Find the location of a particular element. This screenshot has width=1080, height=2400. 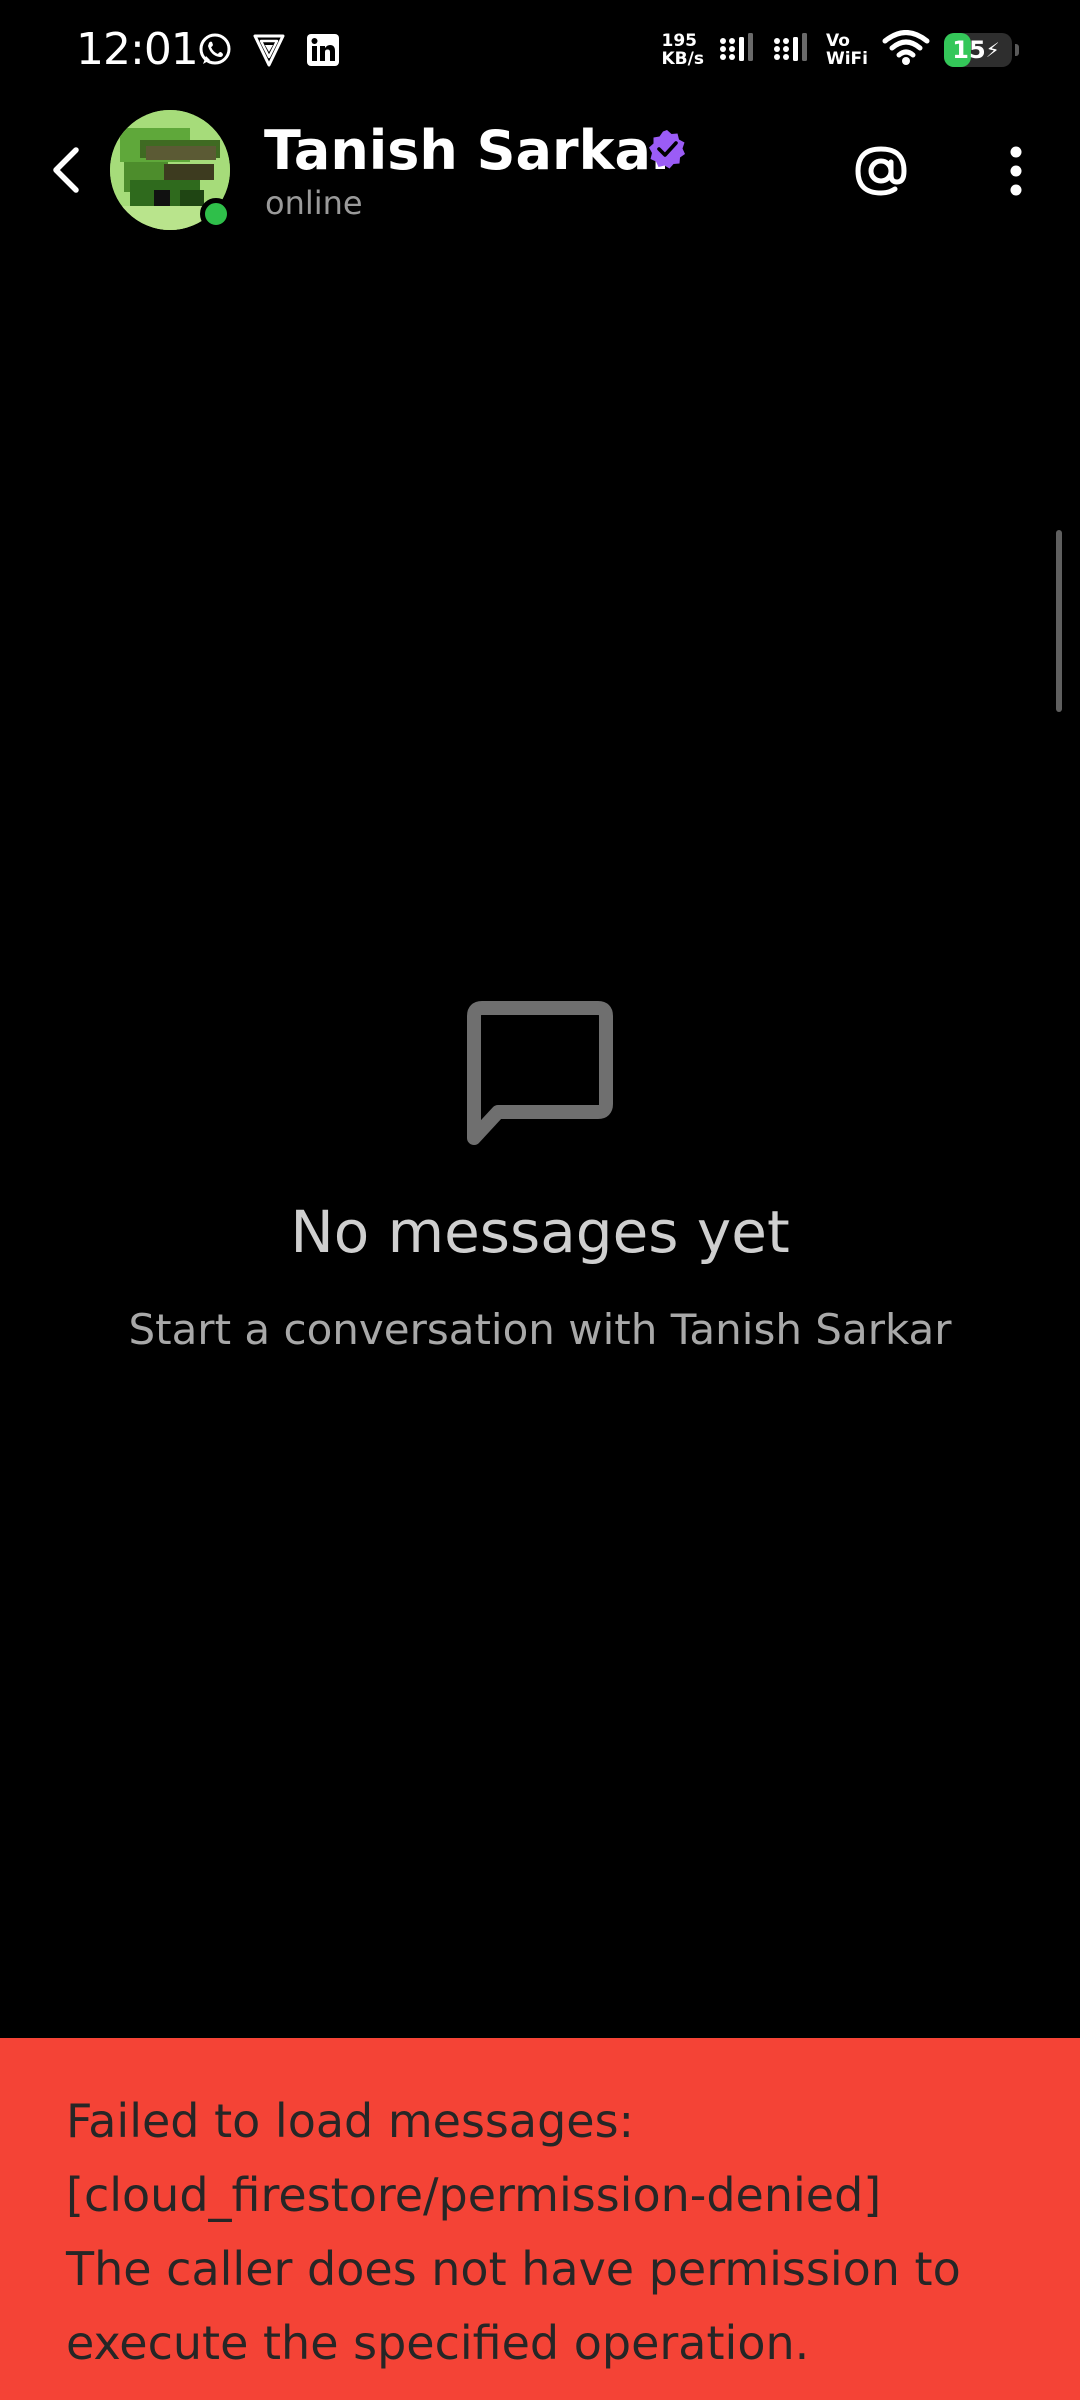

status-time: 12:01 is located at coordinates (137, 49).